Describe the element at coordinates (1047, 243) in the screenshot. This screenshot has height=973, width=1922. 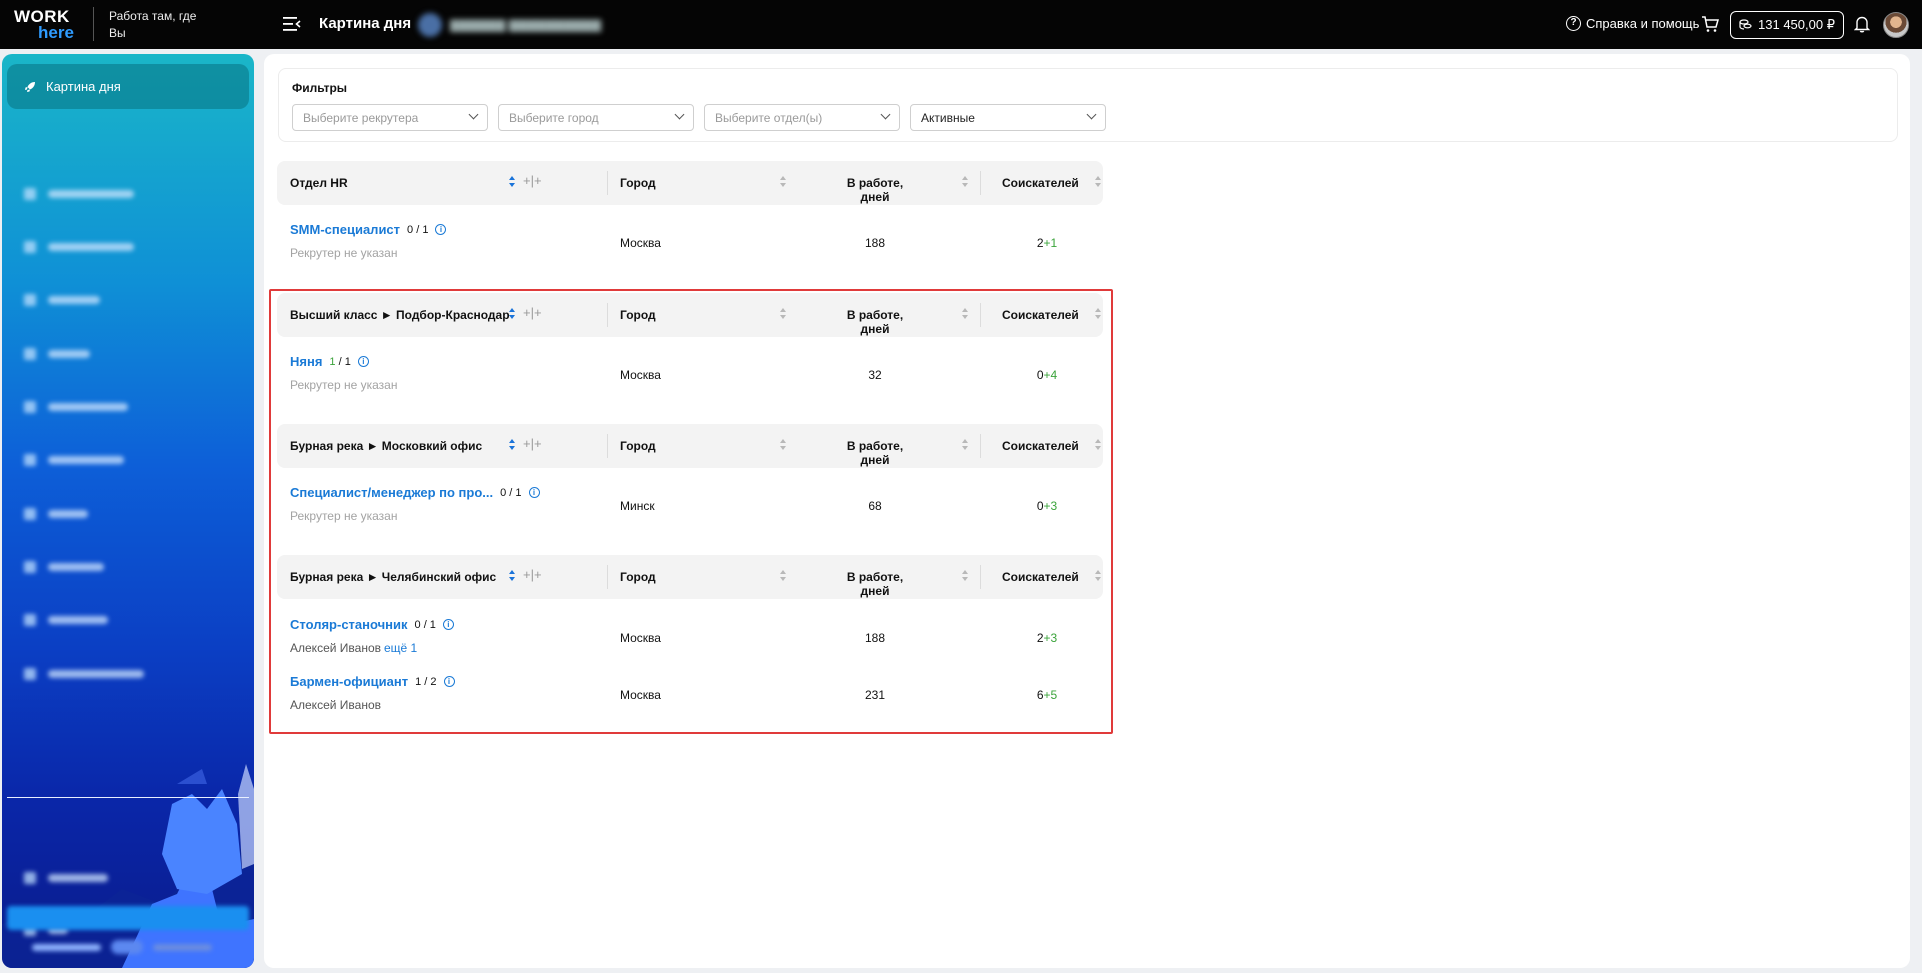
I see `row-candidates: 2+1` at that location.